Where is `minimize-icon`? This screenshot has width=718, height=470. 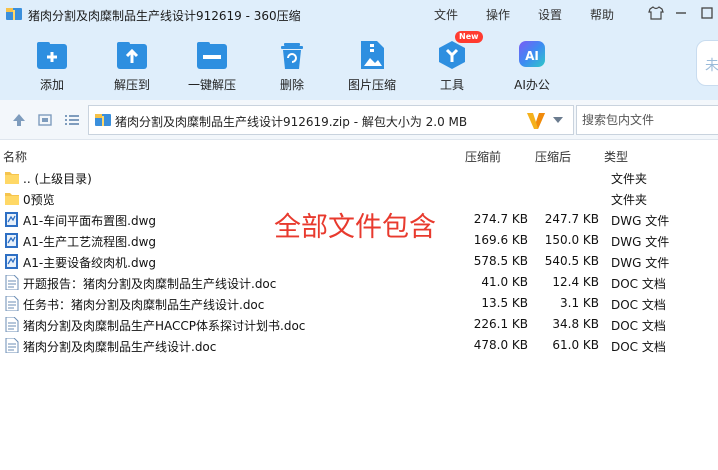
minimize-icon is located at coordinates (681, 13).